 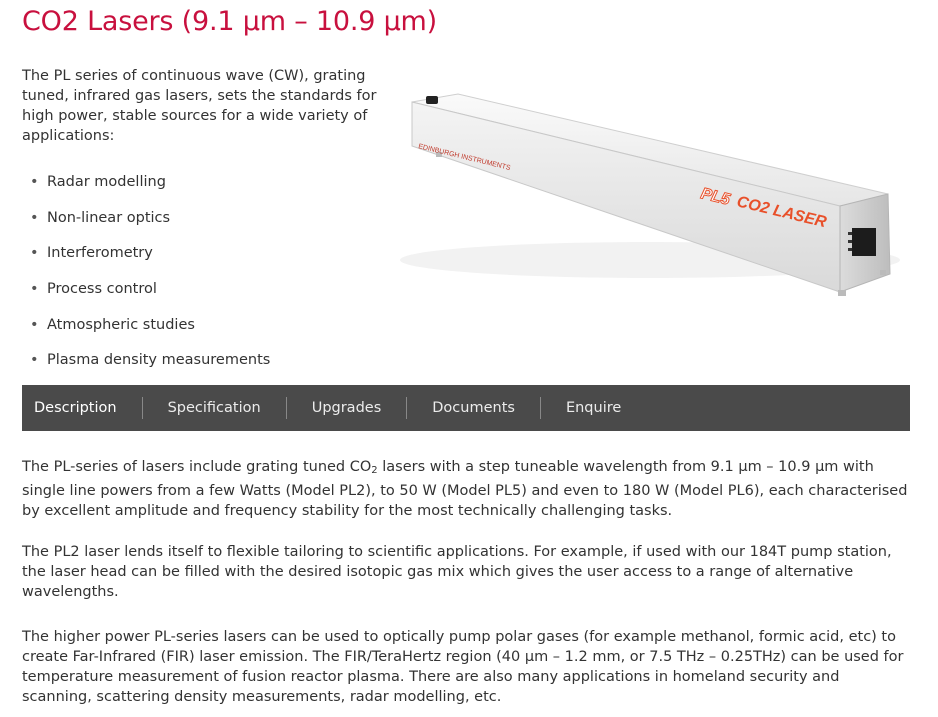 I want to click on feature-item: Process control, so click(x=146, y=293).